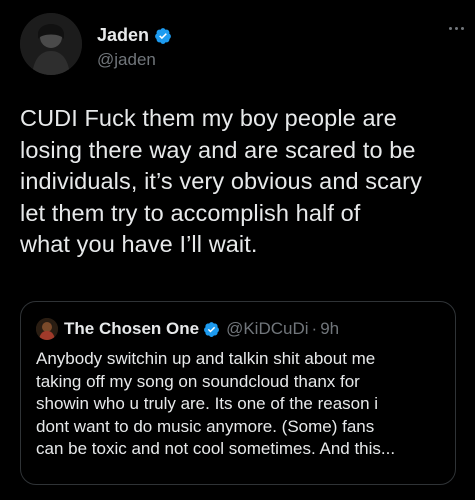 Image resolution: width=475 pixels, height=500 pixels. I want to click on author-avatar, so click(51, 44).